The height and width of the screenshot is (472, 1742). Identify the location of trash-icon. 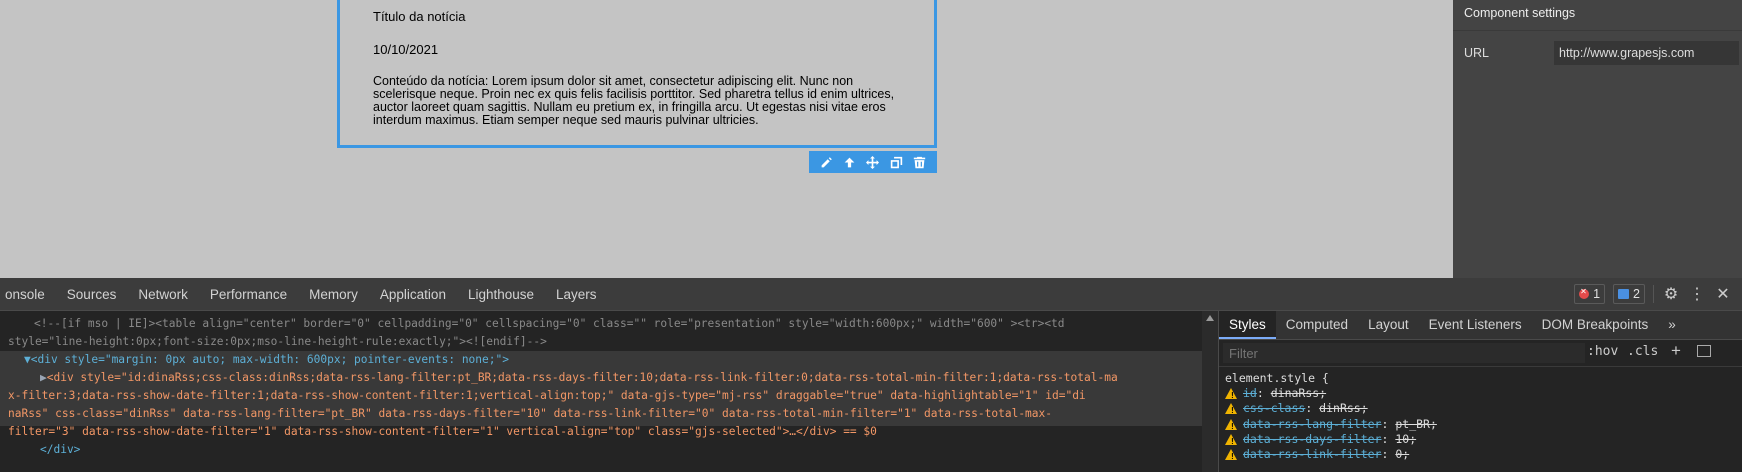
(919, 162).